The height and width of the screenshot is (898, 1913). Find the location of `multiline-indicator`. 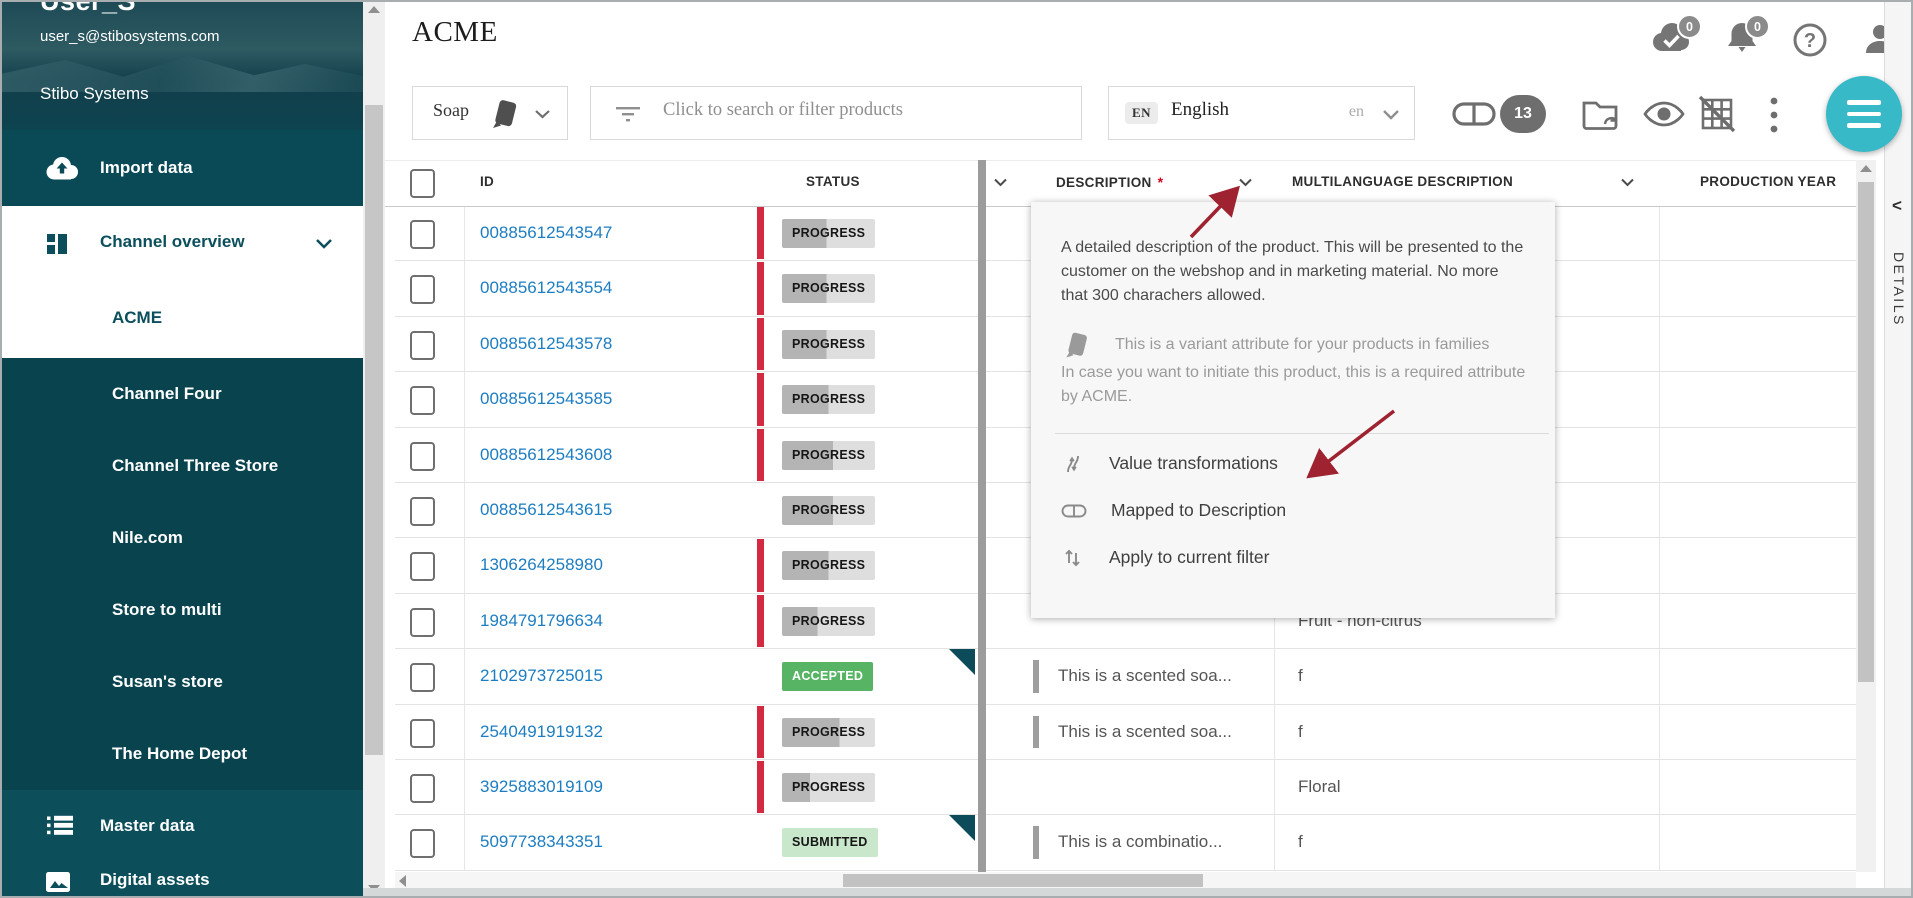

multiline-indicator is located at coordinates (1036, 842).